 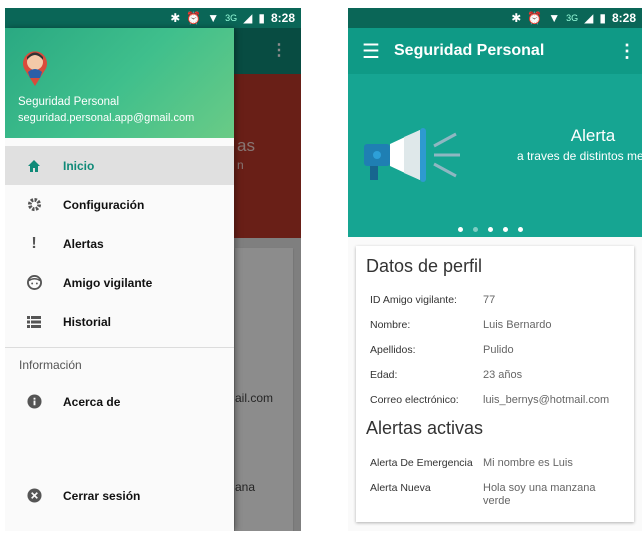 I want to click on drawer-logout: Cerrar sesión, so click(x=119, y=495).